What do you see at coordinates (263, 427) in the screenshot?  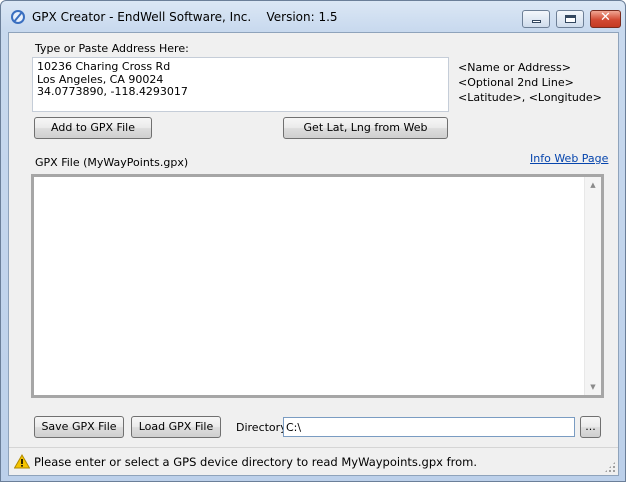 I see `directory-label: Directory:` at bounding box center [263, 427].